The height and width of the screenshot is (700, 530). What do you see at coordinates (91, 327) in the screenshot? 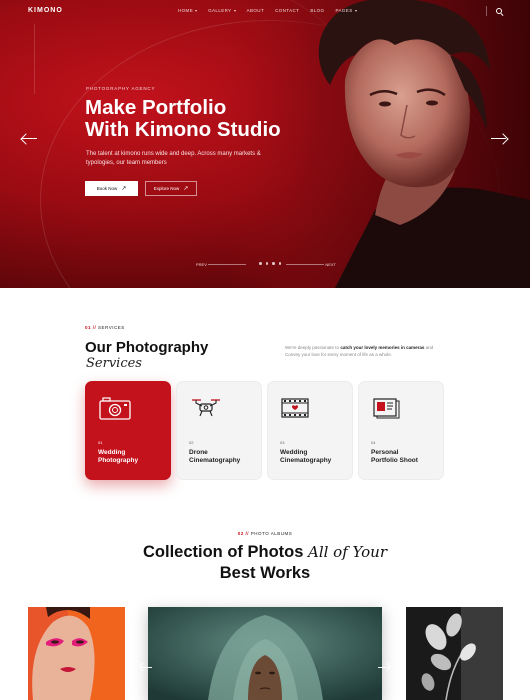
I see `section-number: 01 //` at bounding box center [91, 327].